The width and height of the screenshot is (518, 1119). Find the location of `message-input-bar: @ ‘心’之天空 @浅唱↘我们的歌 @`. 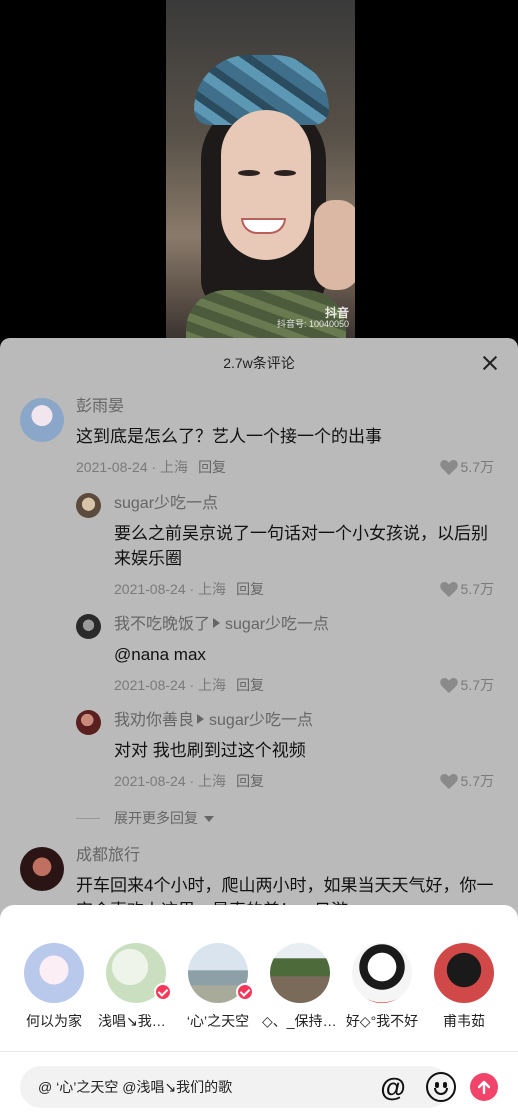

message-input-bar: @ ‘心’之天空 @浅唱↘我们的歌 @ is located at coordinates (259, 1085).